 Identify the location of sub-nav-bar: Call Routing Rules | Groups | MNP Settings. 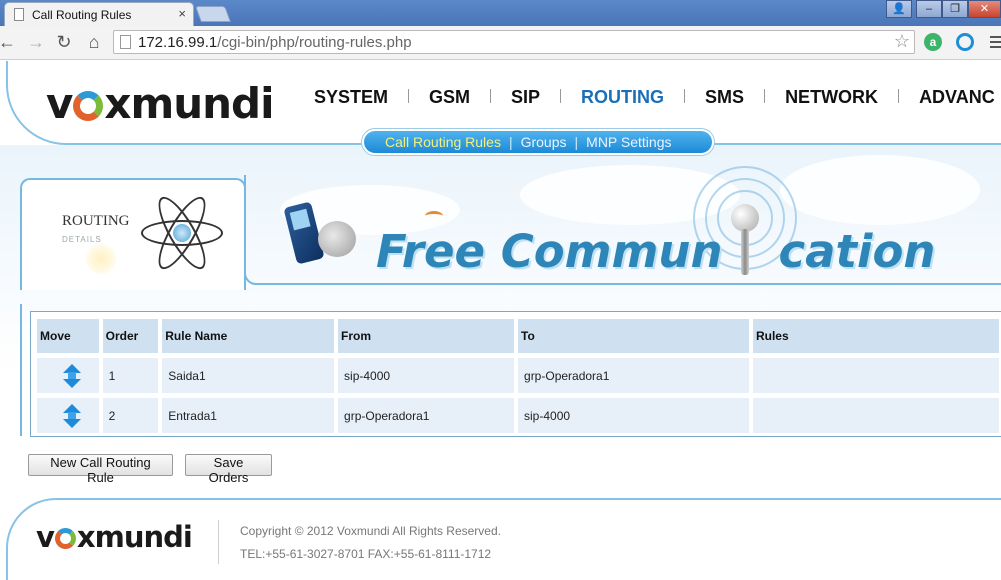
(538, 142).